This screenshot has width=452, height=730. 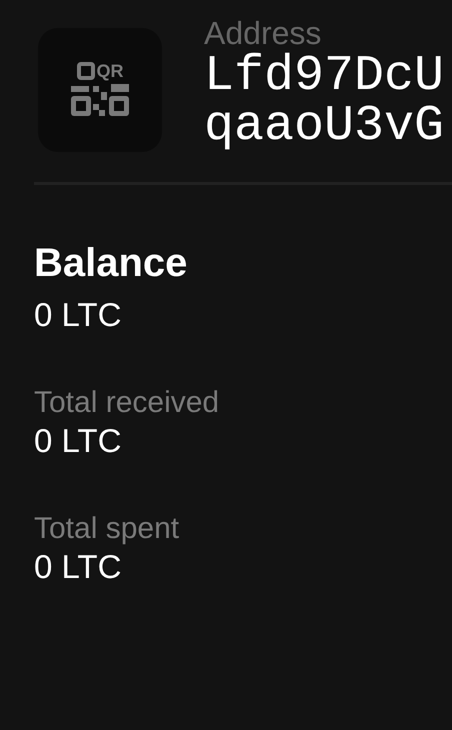 I want to click on address-value: Lfd97DcU, so click(x=324, y=77).